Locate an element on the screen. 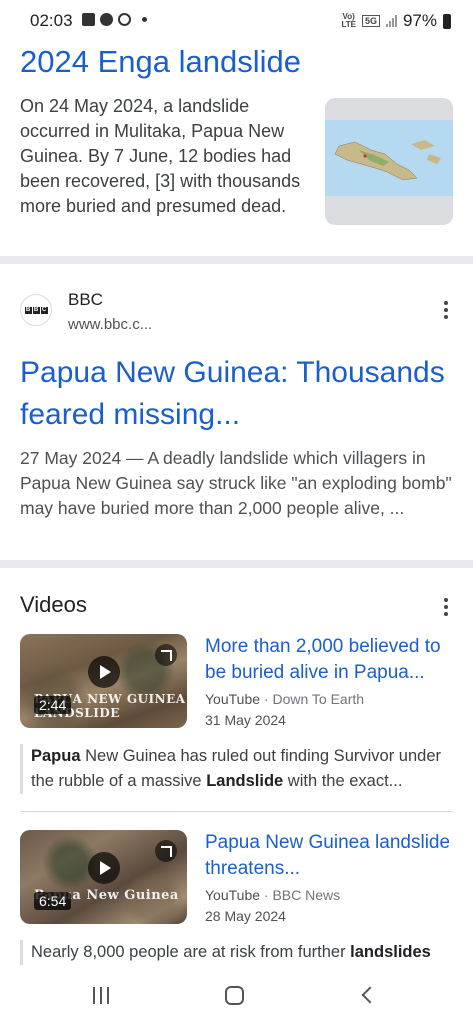  sync-icon is located at coordinates (124, 19).